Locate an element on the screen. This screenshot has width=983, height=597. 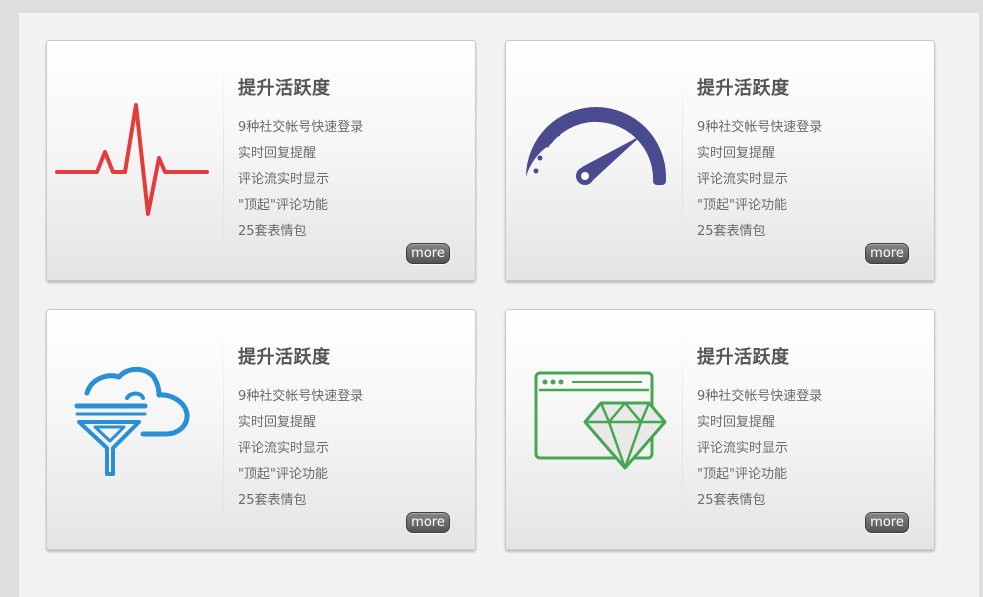
heartbeat-icon is located at coordinates (132, 159).